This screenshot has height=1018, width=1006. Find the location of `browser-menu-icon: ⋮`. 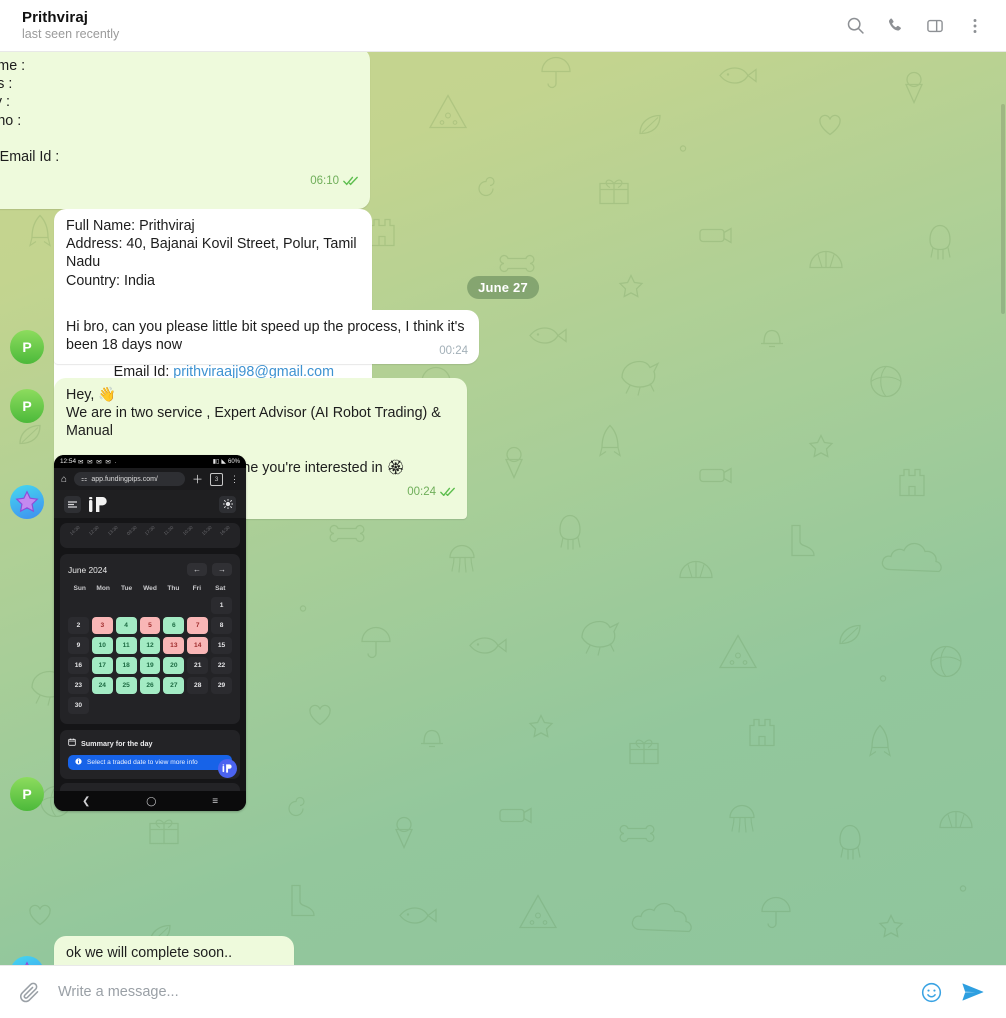

browser-menu-icon: ⋮ is located at coordinates (234, 479).